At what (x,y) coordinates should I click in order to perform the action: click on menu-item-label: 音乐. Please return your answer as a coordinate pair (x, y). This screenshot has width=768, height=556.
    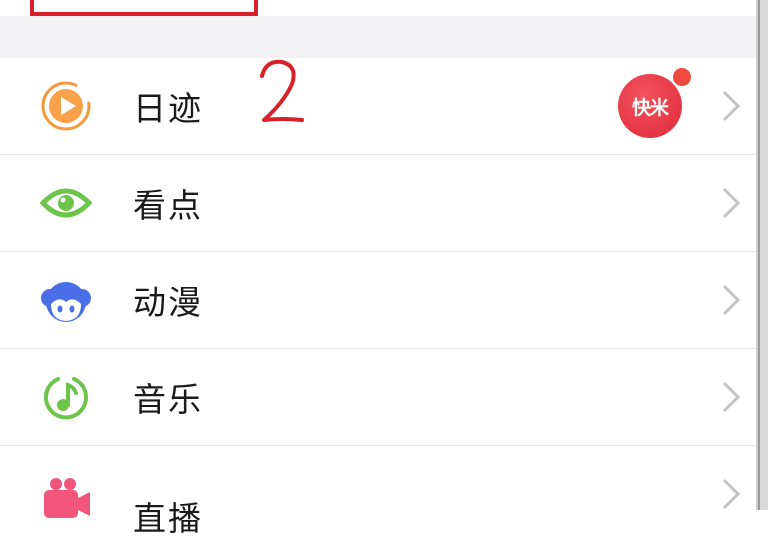
    Looking at the image, I should click on (168, 399).